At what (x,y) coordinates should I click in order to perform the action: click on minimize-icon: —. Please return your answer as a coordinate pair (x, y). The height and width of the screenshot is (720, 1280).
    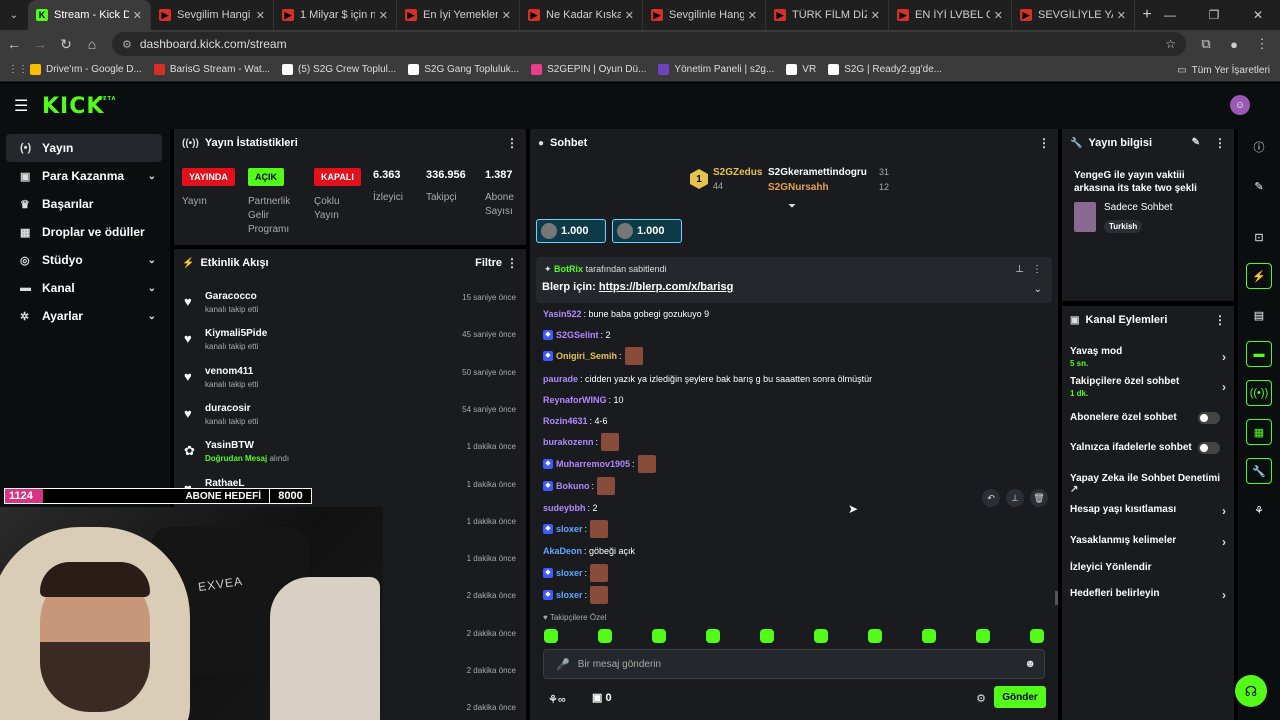
    Looking at the image, I should click on (1170, 15).